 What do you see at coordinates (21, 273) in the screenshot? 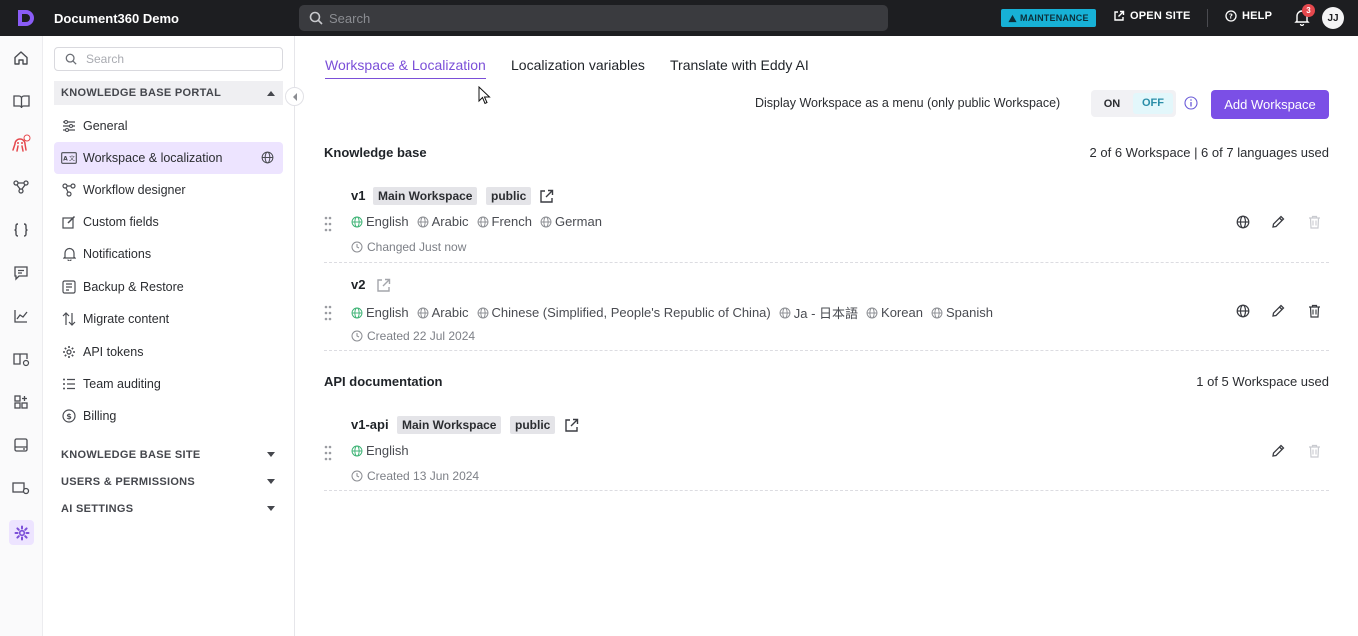
I see `feedback-chat-icon` at bounding box center [21, 273].